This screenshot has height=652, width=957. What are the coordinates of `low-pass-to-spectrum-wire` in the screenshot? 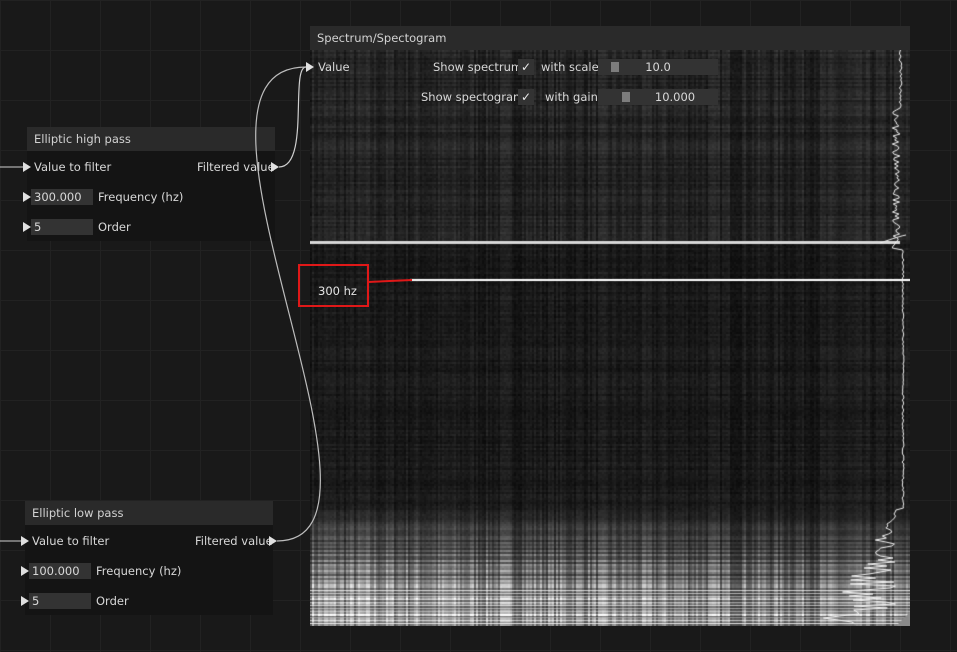 It's located at (288, 304).